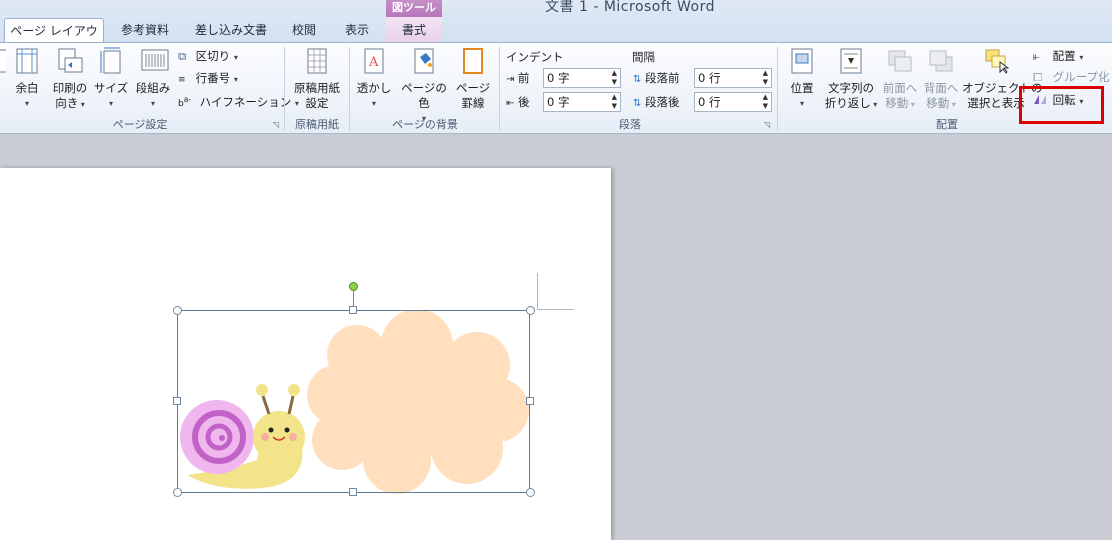 The image size is (1112, 540). What do you see at coordinates (238, 102) in the screenshot?
I see `hyphenation-button: ba- ハイフネーション ▾` at bounding box center [238, 102].